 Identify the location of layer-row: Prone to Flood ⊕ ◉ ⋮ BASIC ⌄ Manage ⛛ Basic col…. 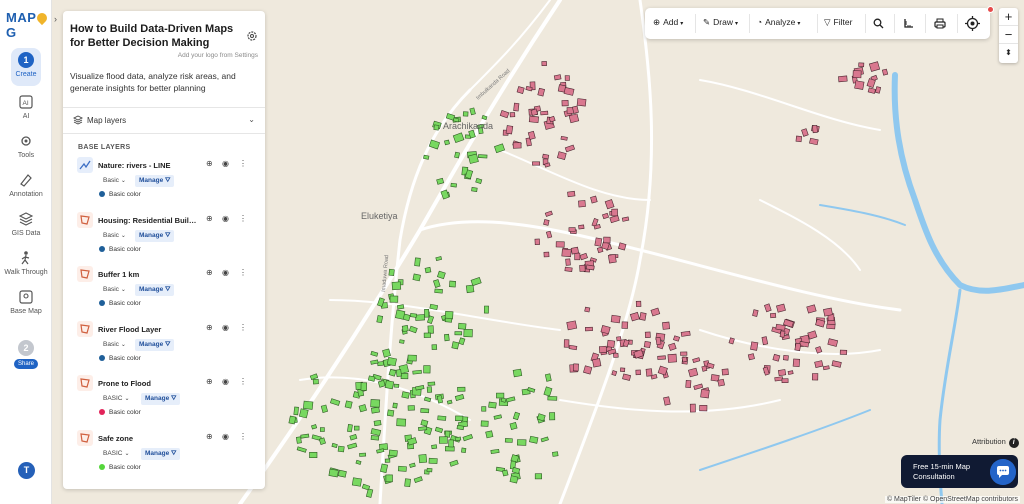
(164, 402).